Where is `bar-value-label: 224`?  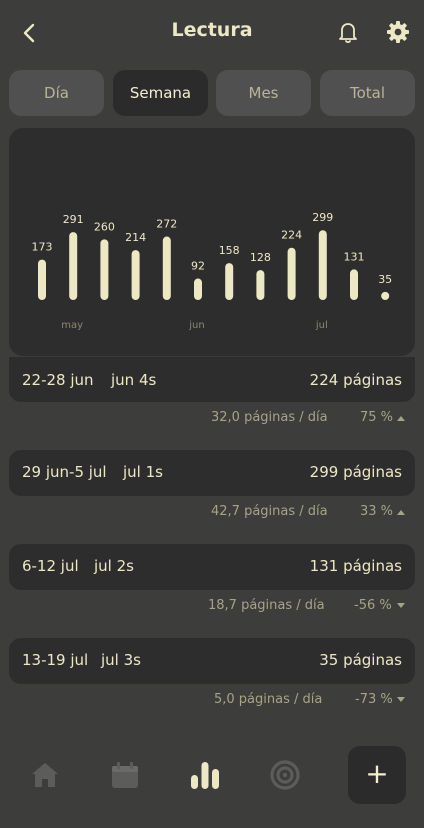 bar-value-label: 224 is located at coordinates (291, 235).